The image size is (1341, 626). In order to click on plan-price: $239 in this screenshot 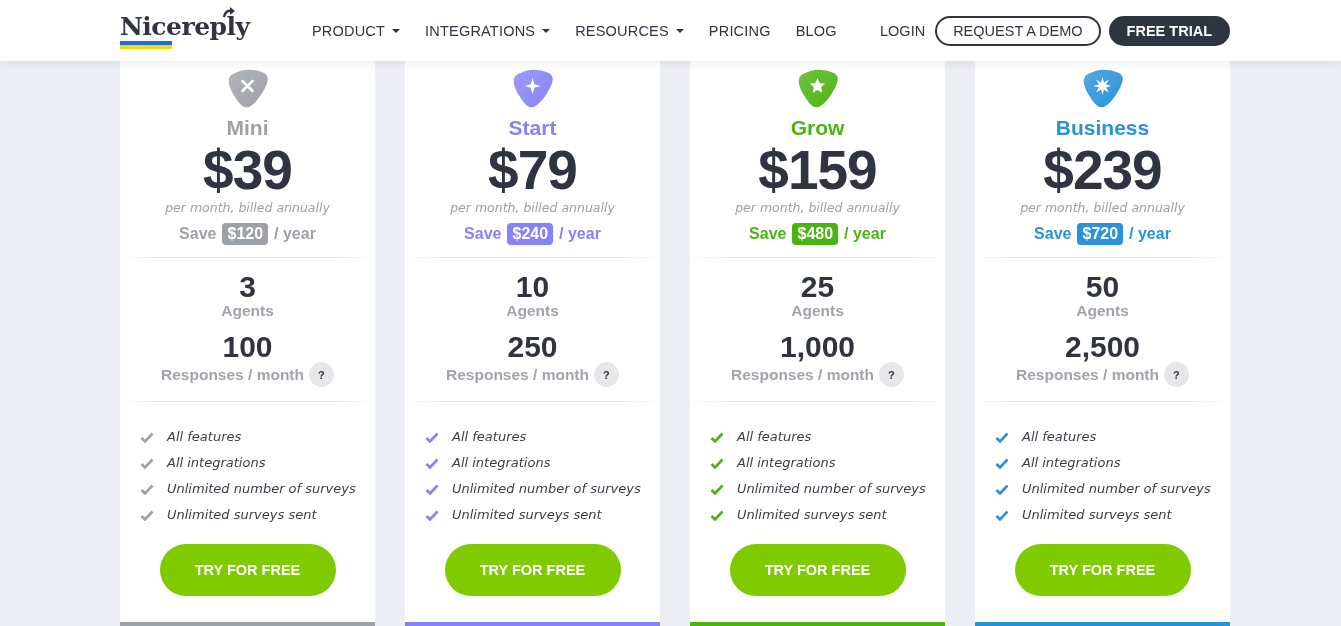, I will do `click(1102, 170)`.